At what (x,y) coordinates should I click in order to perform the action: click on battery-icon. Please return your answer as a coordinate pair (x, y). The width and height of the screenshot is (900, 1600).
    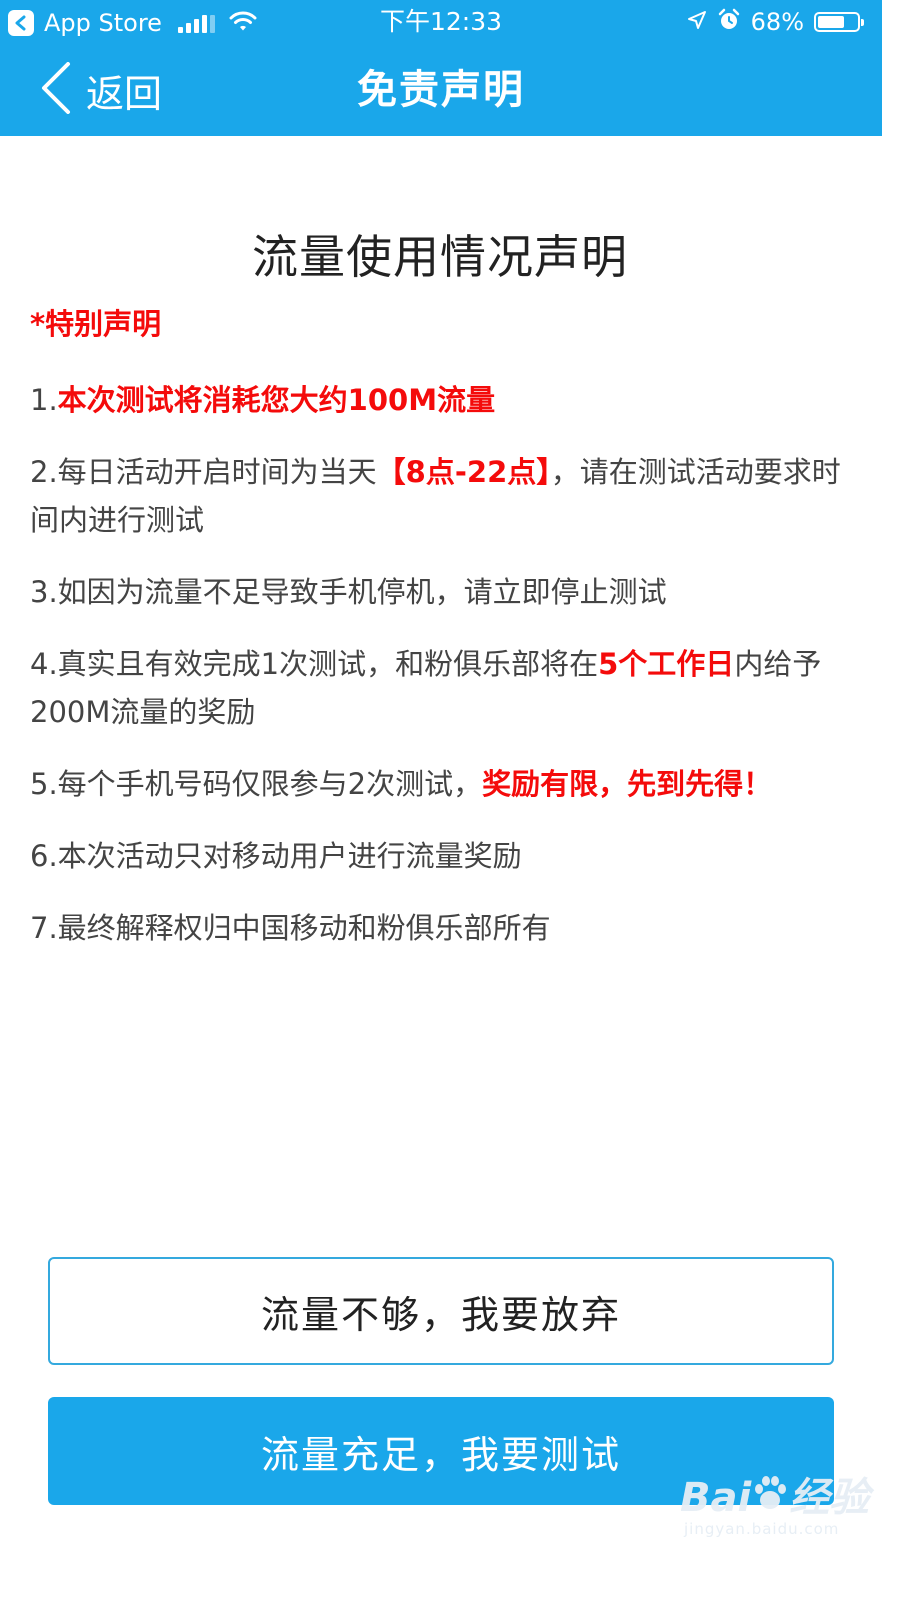
    Looking at the image, I should click on (839, 22).